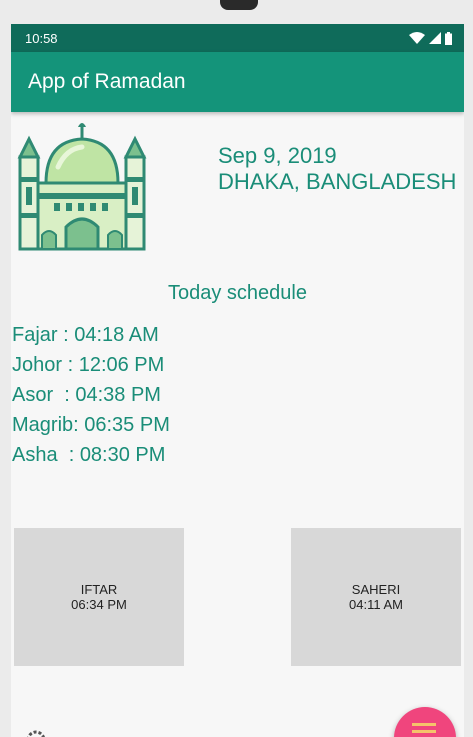  I want to click on status-bar: 10:58, so click(237, 38).